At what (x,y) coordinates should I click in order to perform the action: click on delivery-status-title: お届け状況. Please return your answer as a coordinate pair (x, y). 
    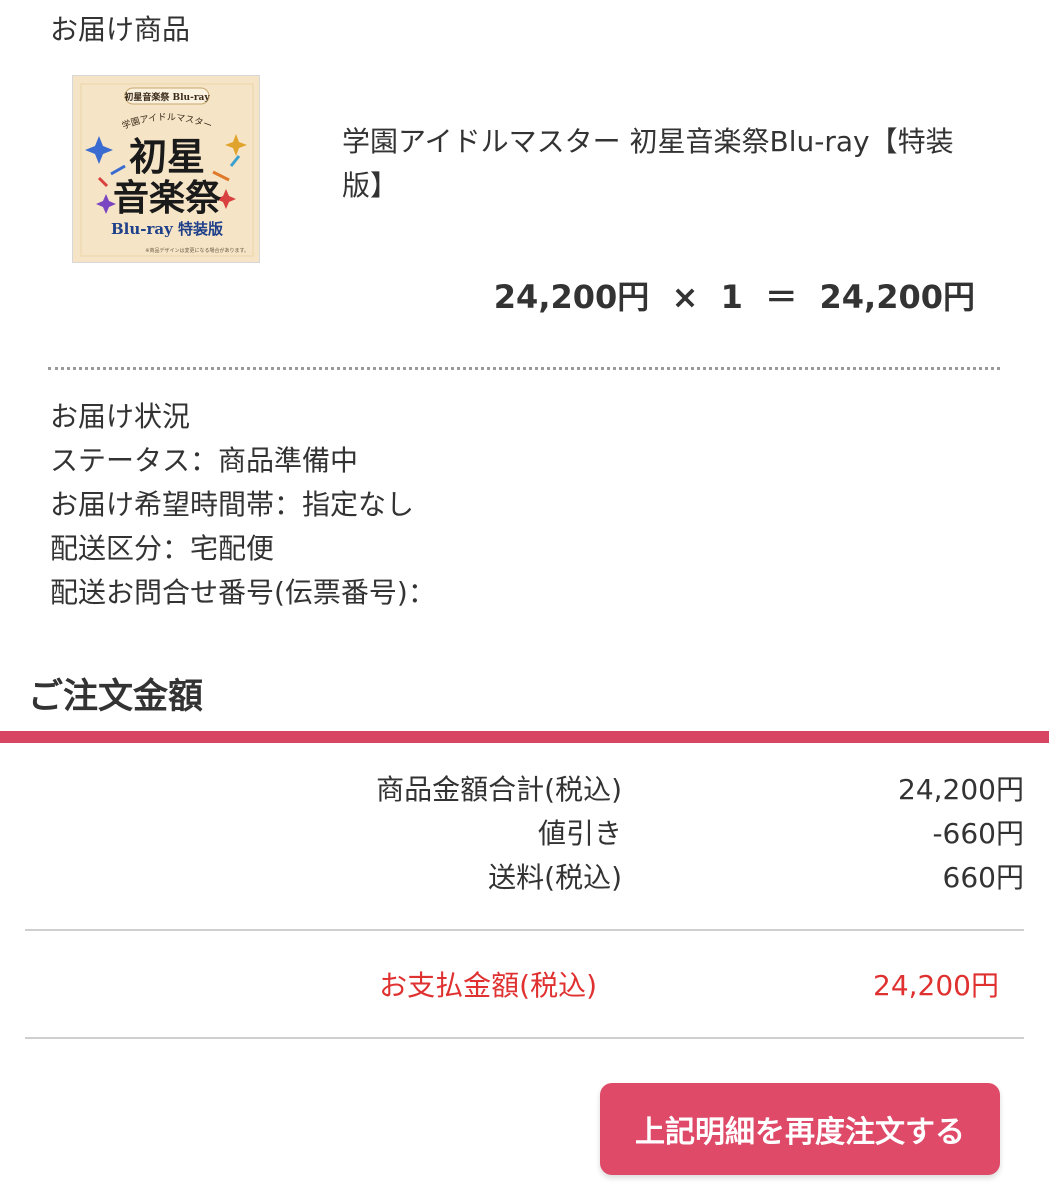
    Looking at the image, I should click on (120, 416).